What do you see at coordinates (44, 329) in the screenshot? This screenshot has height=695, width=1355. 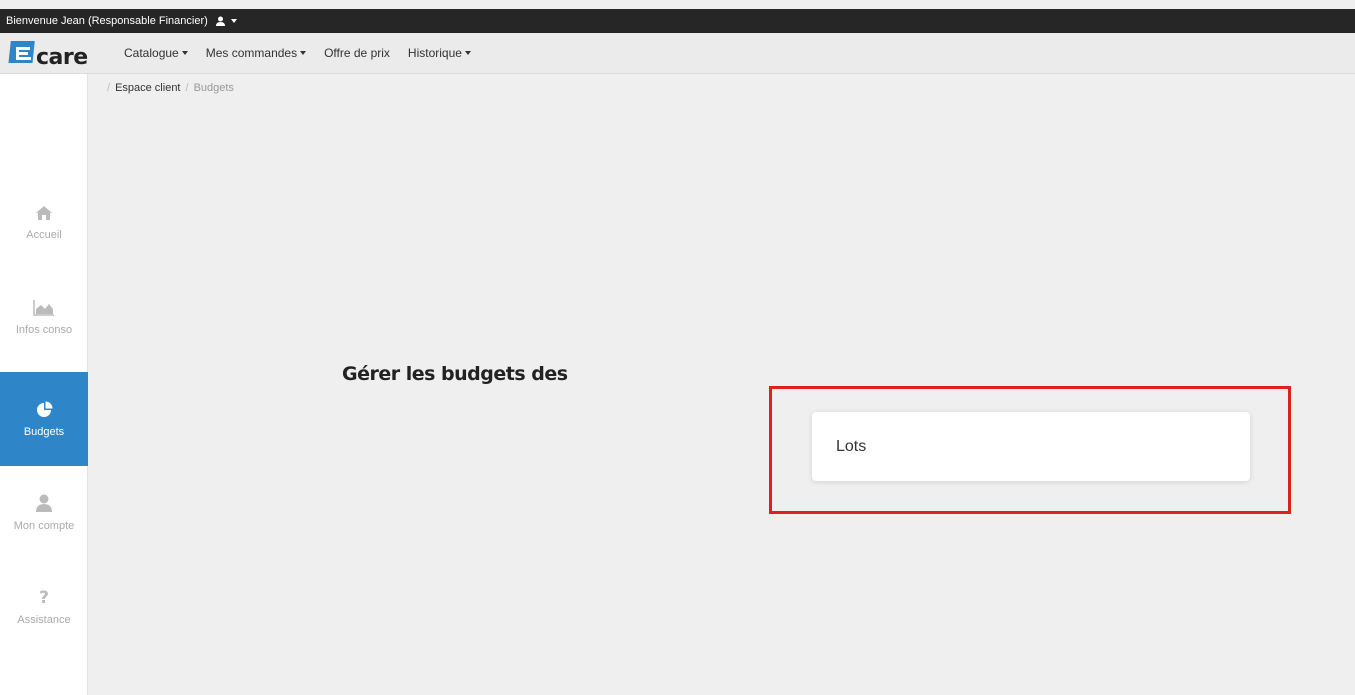 I see `sidebar-item-label: Infos conso` at bounding box center [44, 329].